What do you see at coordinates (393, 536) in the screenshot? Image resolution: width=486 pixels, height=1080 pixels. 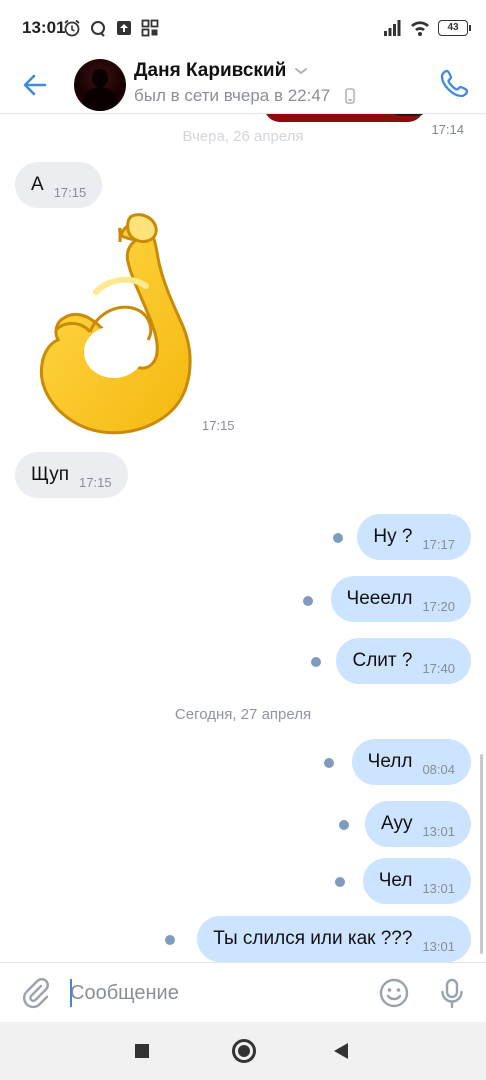 I see `message-text: Ну ?` at bounding box center [393, 536].